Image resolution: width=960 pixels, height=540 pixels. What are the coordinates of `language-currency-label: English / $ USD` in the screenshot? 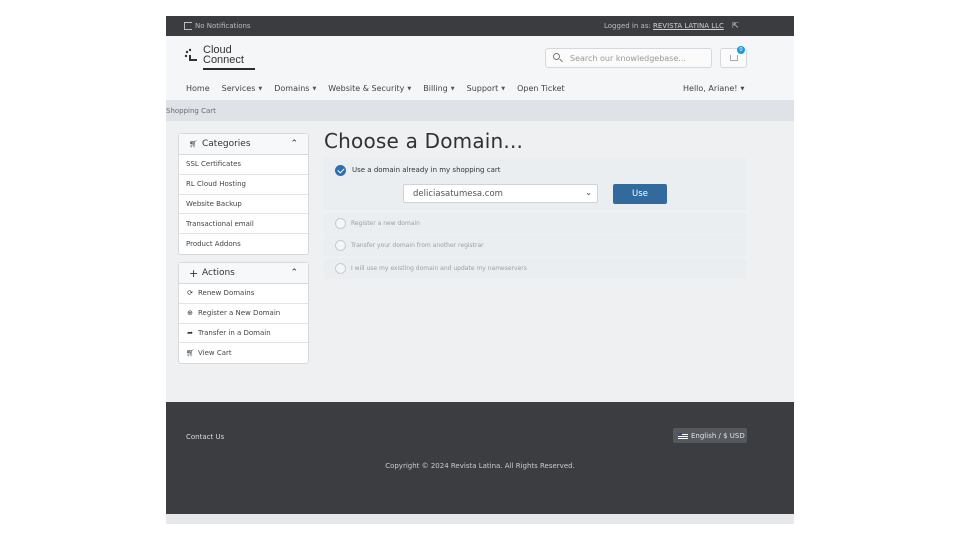 It's located at (718, 435).